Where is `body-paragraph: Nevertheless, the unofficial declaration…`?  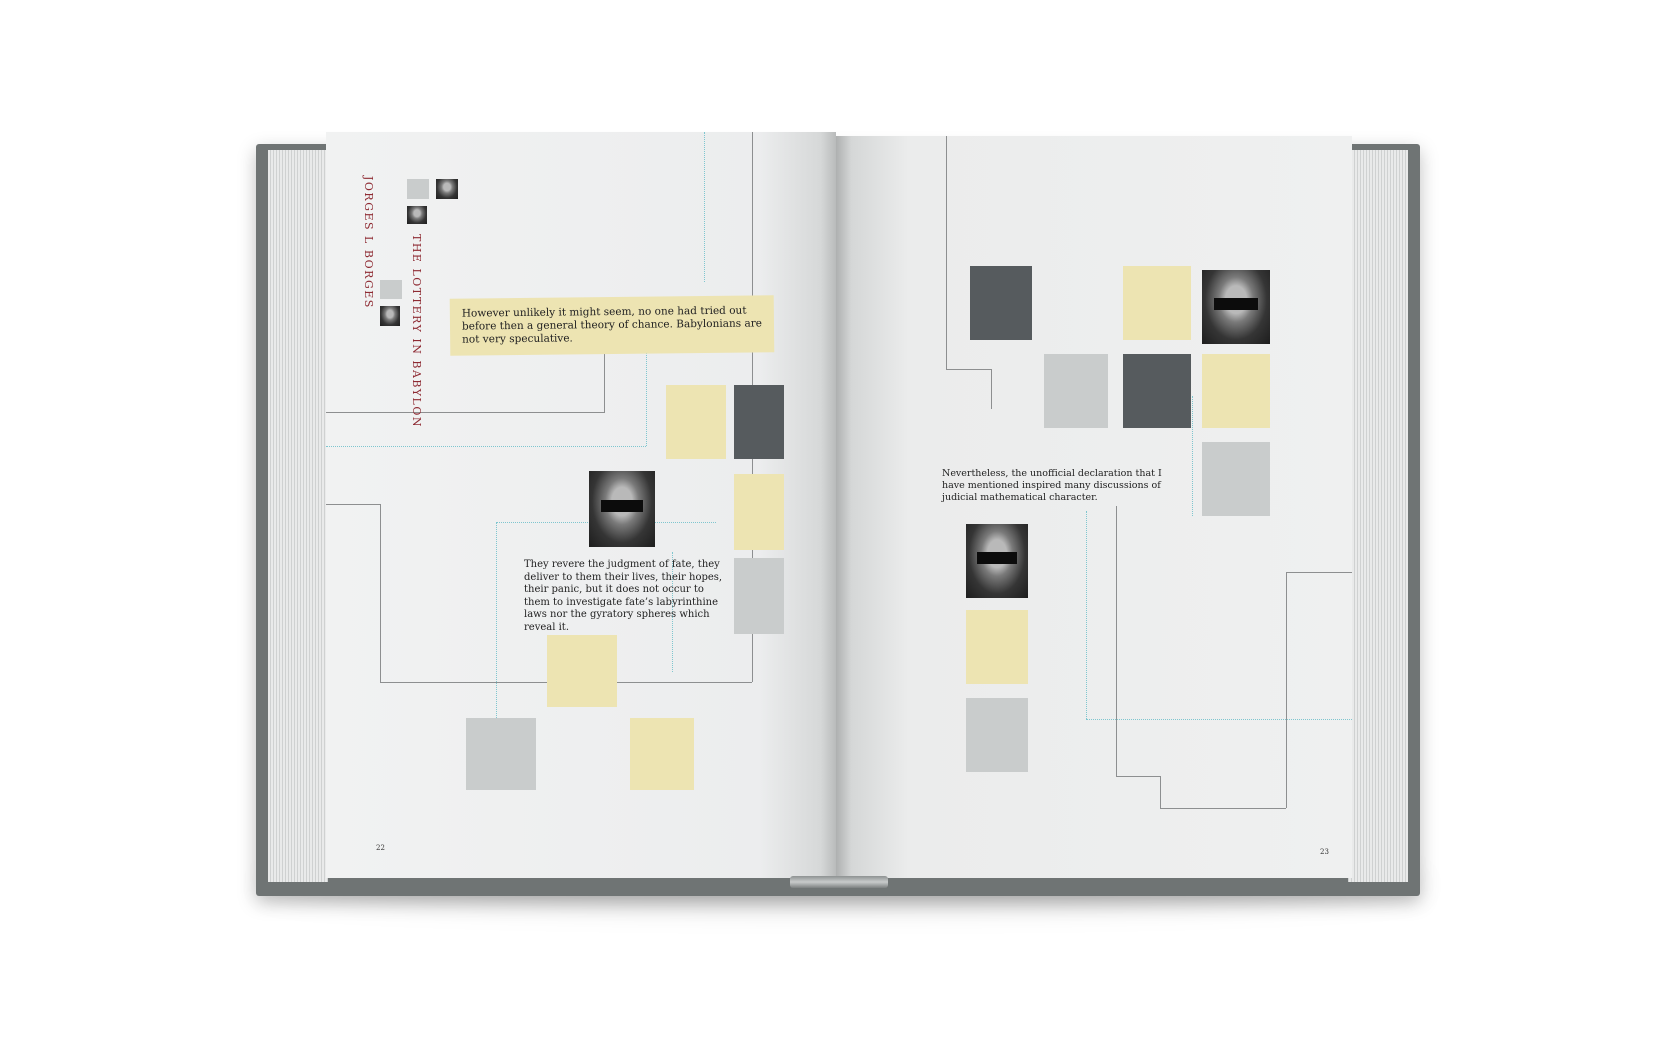
body-paragraph: Nevertheless, the unofficial declaration… is located at coordinates (1052, 485).